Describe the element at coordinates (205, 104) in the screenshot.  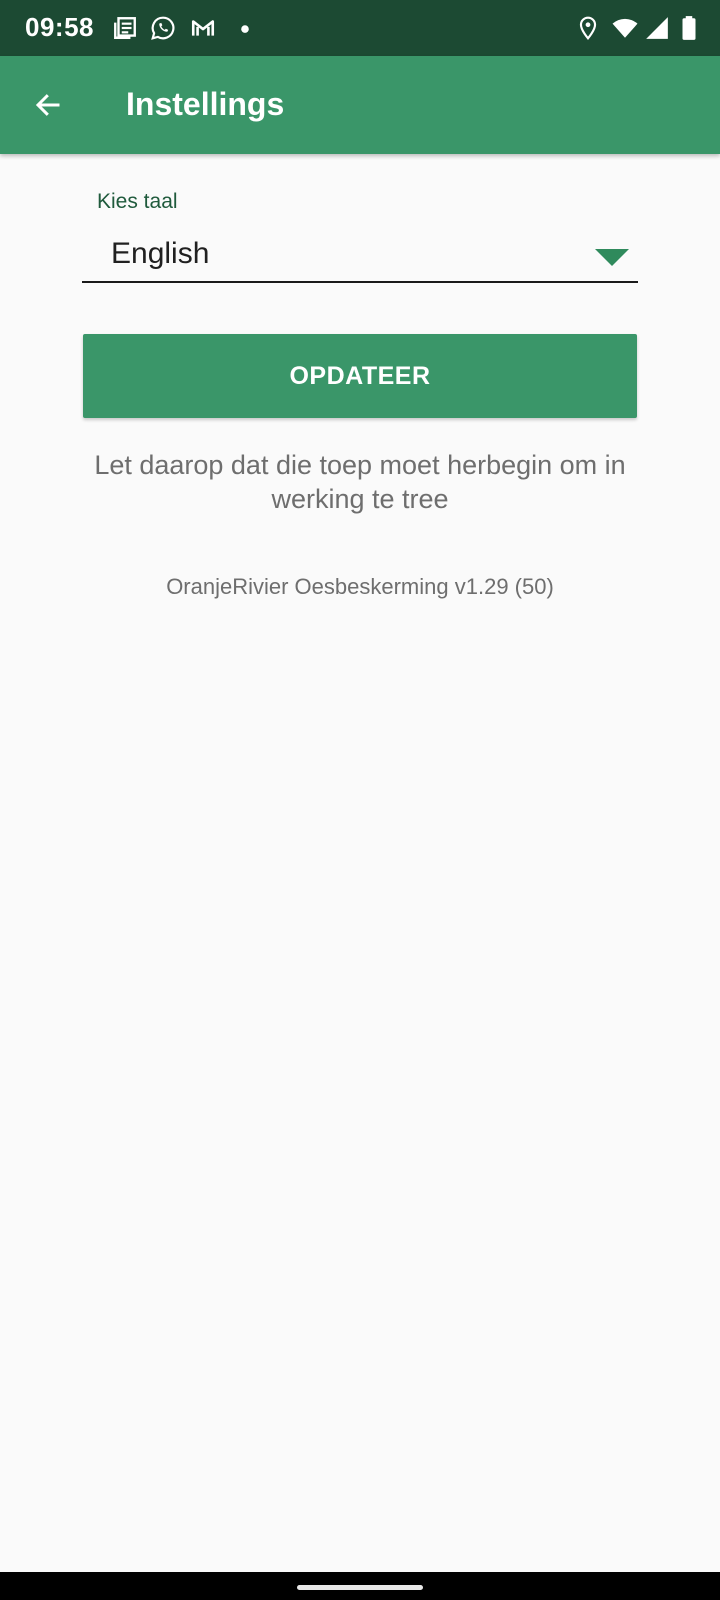
I see `page-title: Instellings` at that location.